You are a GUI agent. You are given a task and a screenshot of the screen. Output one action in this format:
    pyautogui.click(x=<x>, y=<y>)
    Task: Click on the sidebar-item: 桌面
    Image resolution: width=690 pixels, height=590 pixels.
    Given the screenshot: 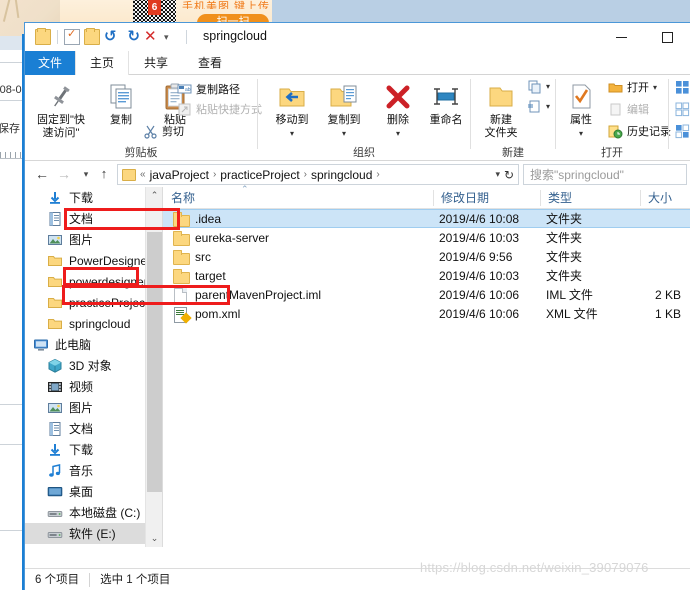 What is the action you would take?
    pyautogui.click(x=93, y=491)
    